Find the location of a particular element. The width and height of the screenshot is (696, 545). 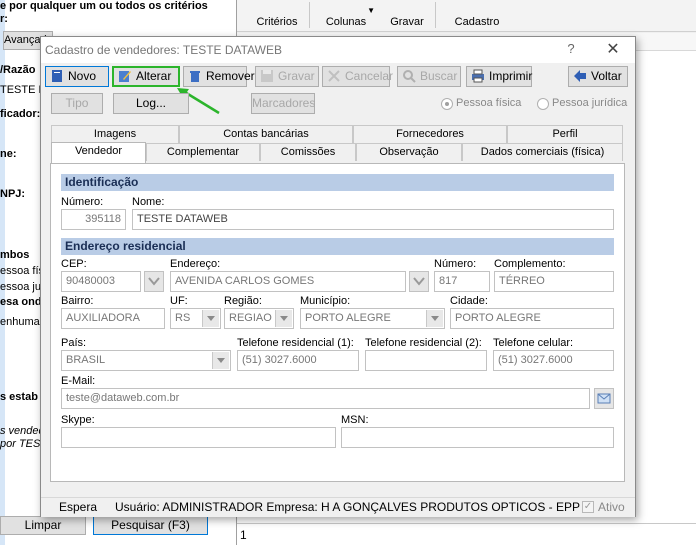

colunas-label: Colunas is located at coordinates (346, 22).